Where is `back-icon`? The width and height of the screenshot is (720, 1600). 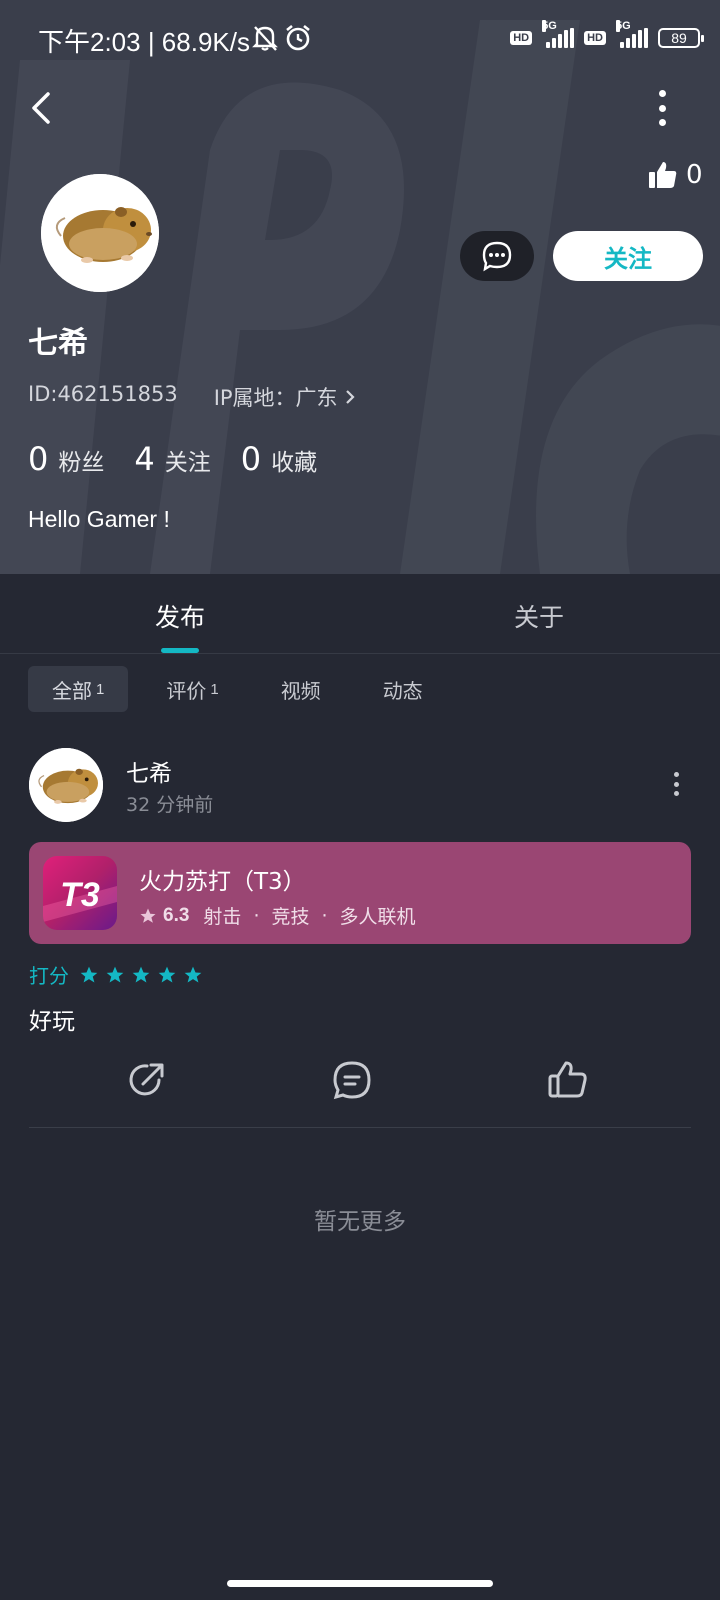 back-icon is located at coordinates (41, 108).